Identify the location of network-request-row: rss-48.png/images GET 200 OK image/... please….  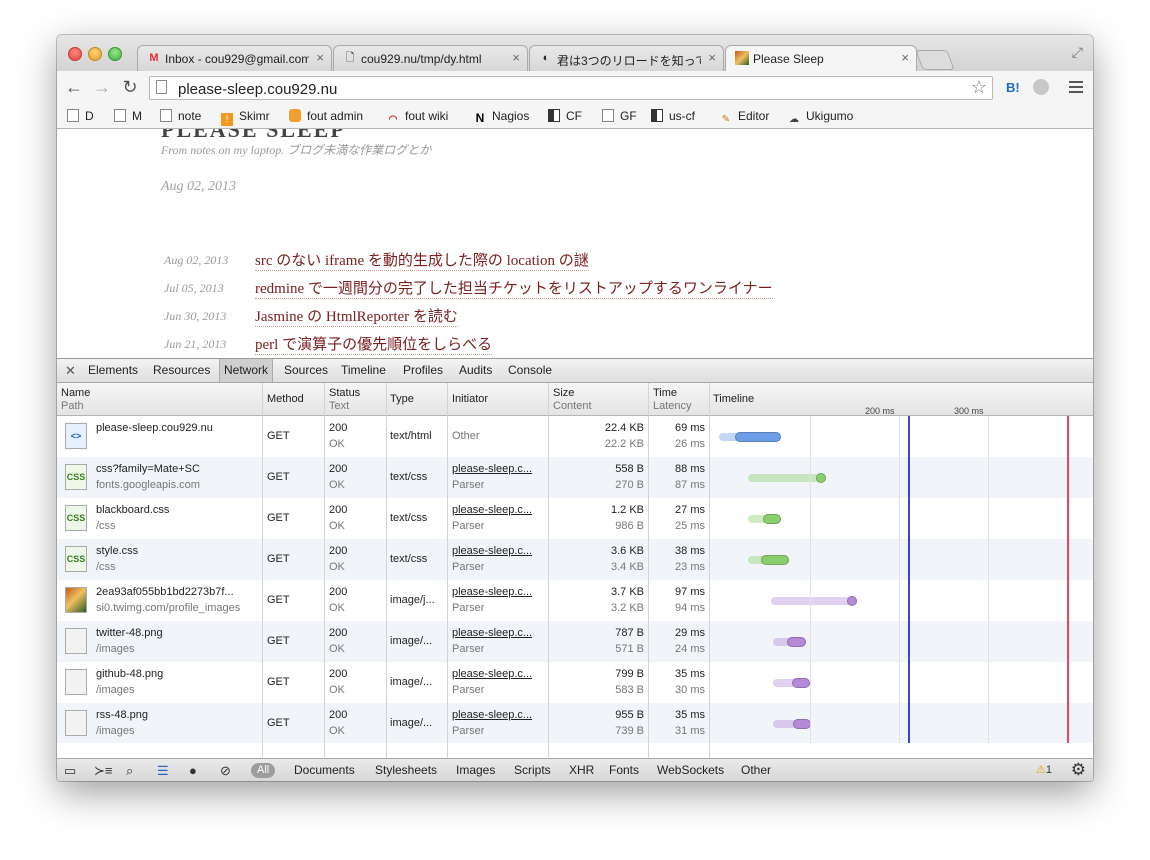
(575, 723).